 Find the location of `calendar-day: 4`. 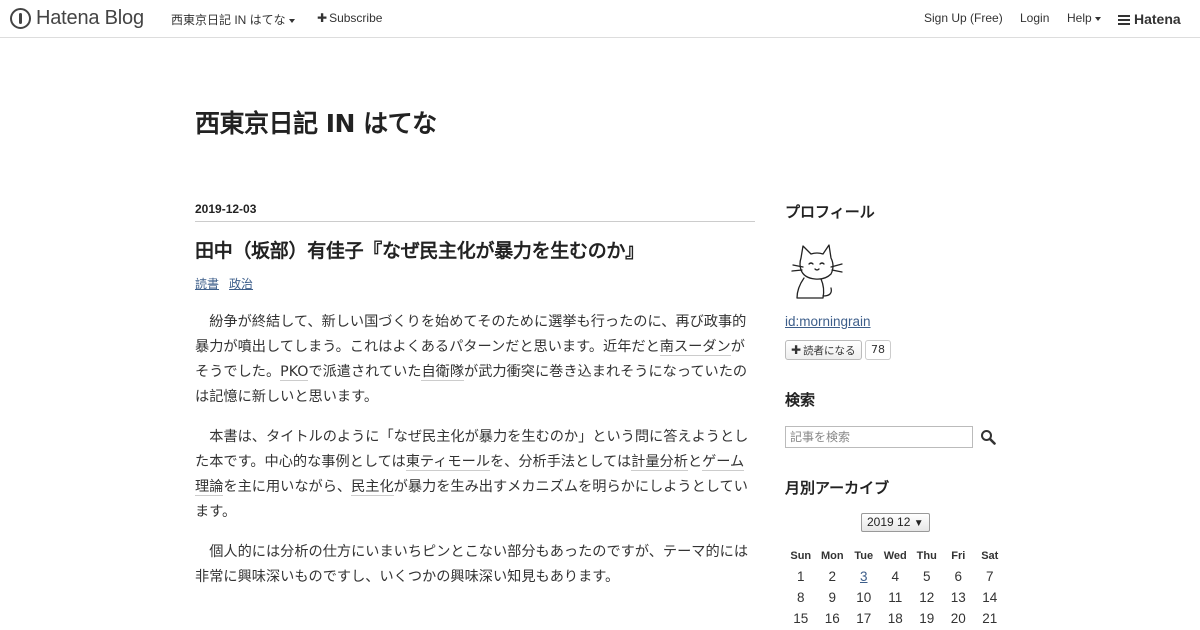

calendar-day: 4 is located at coordinates (896, 576).